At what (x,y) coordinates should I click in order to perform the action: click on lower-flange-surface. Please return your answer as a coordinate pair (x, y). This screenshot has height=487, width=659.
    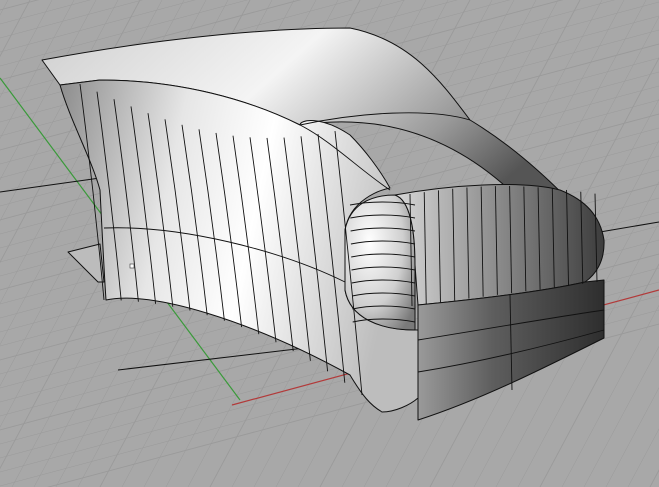
    Looking at the image, I should click on (86, 263).